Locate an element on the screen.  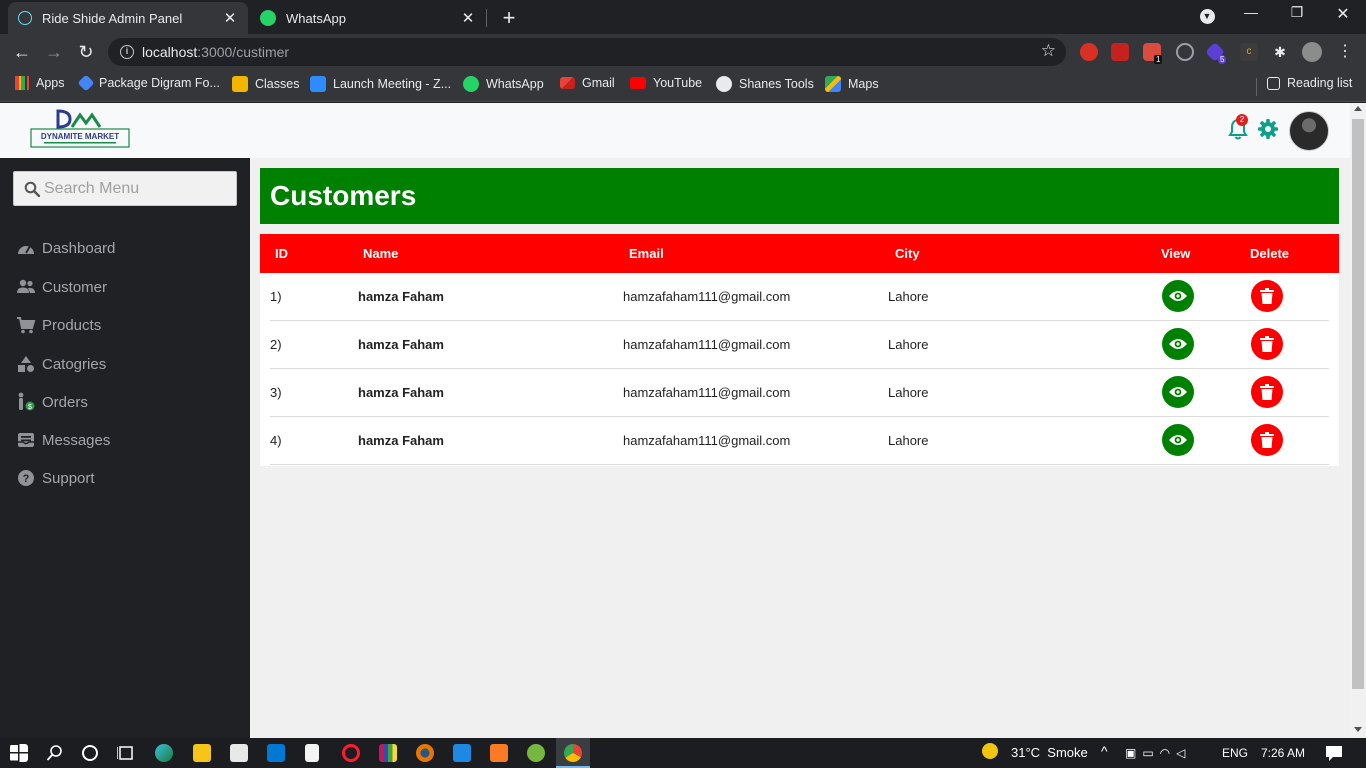
opera-icon is located at coordinates (351, 753).